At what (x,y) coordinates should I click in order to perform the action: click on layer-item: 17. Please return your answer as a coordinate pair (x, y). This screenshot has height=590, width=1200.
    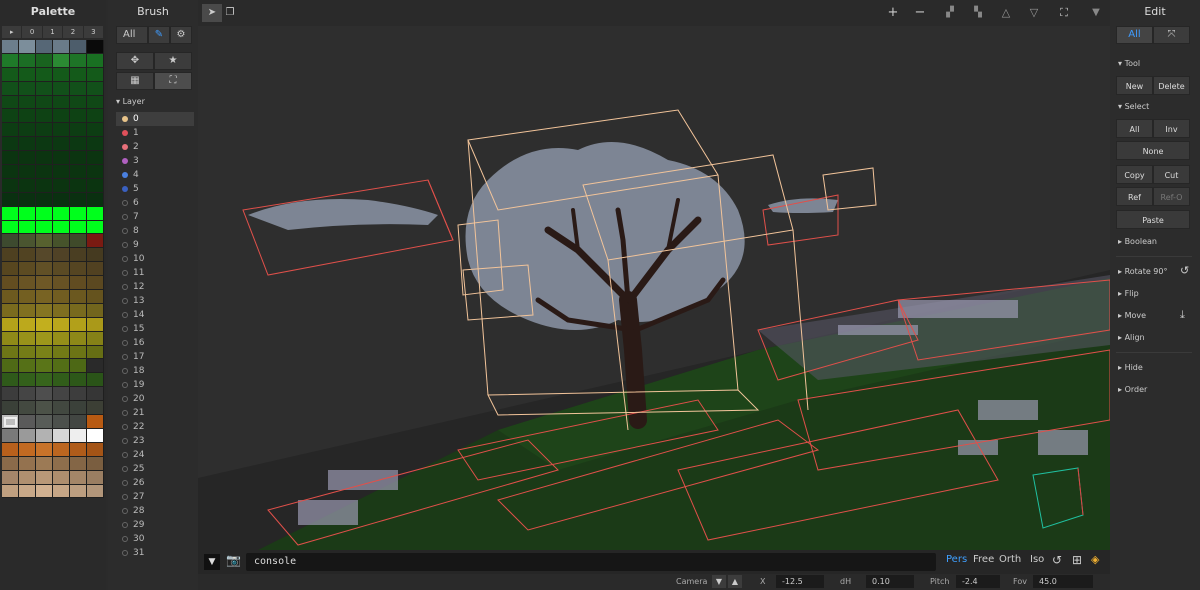
    Looking at the image, I should click on (155, 357).